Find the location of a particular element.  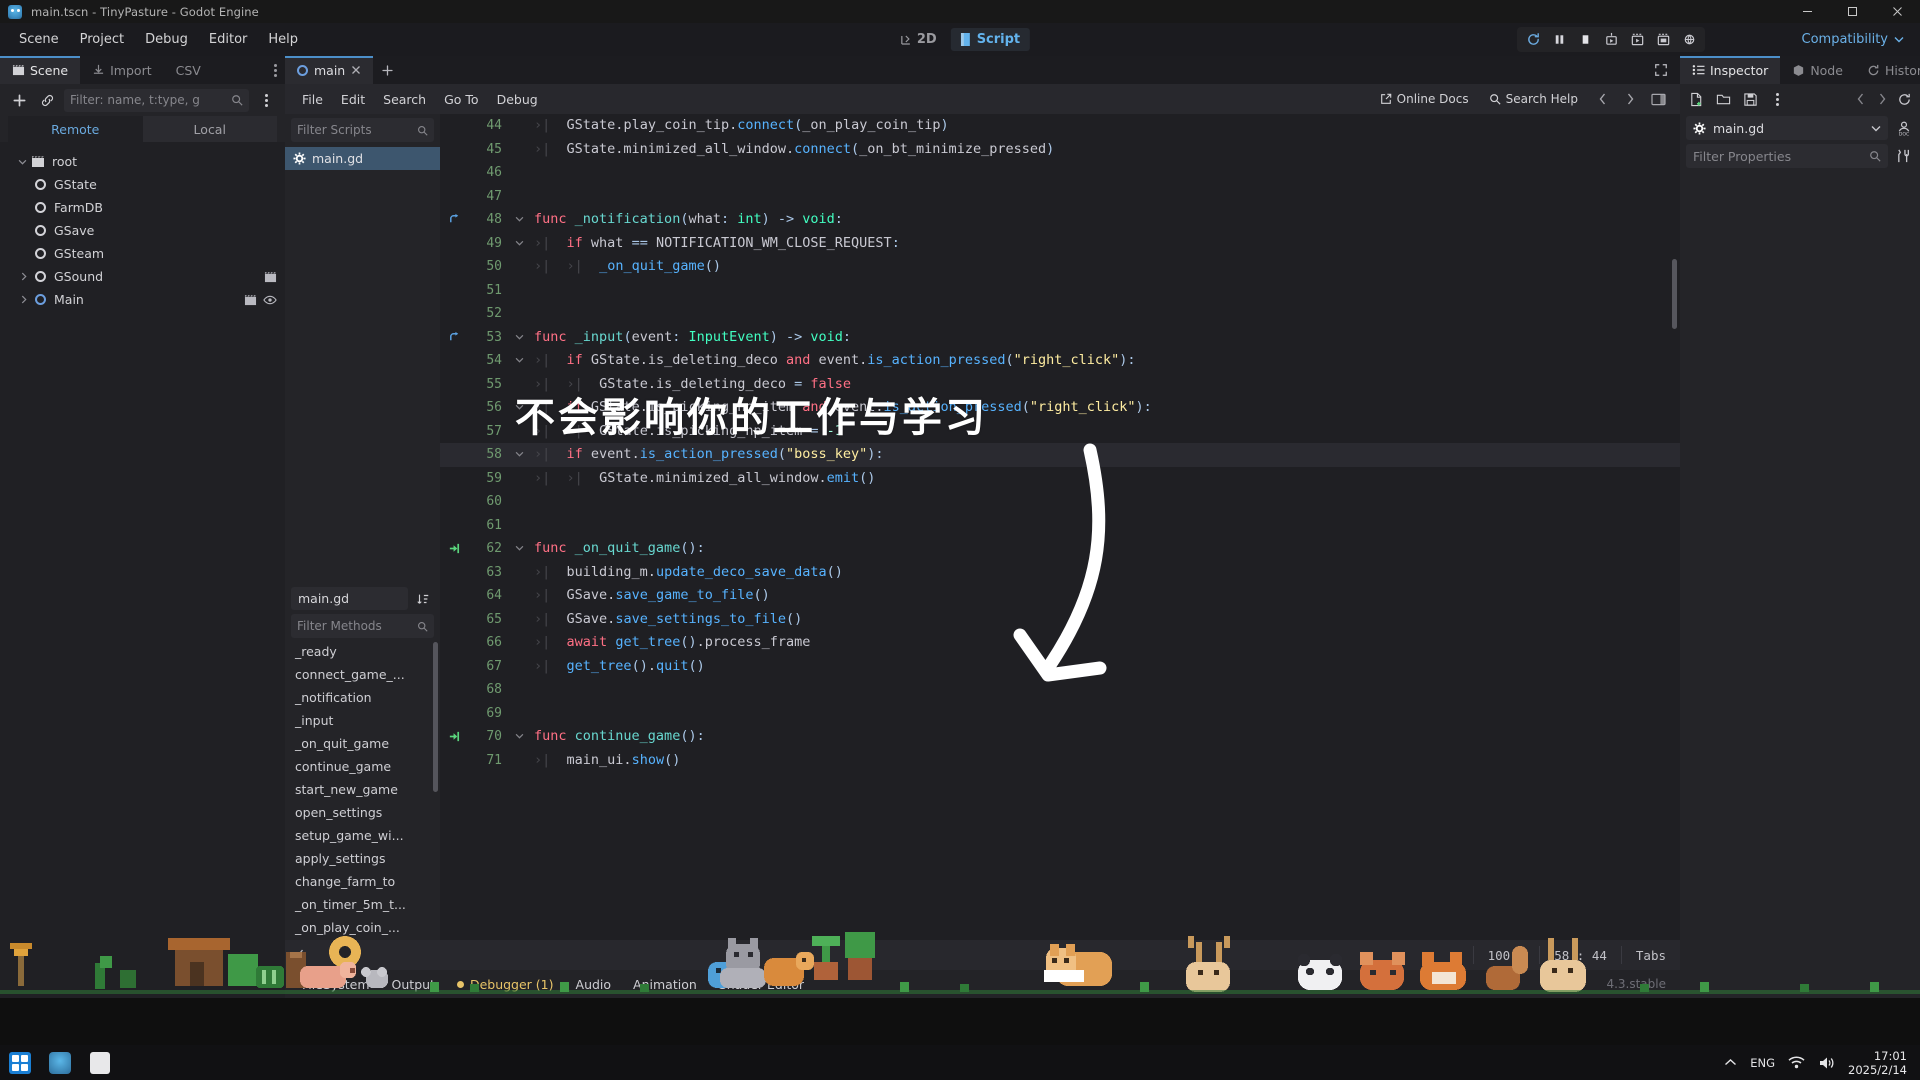

tab-local: Local is located at coordinates (209, 129).